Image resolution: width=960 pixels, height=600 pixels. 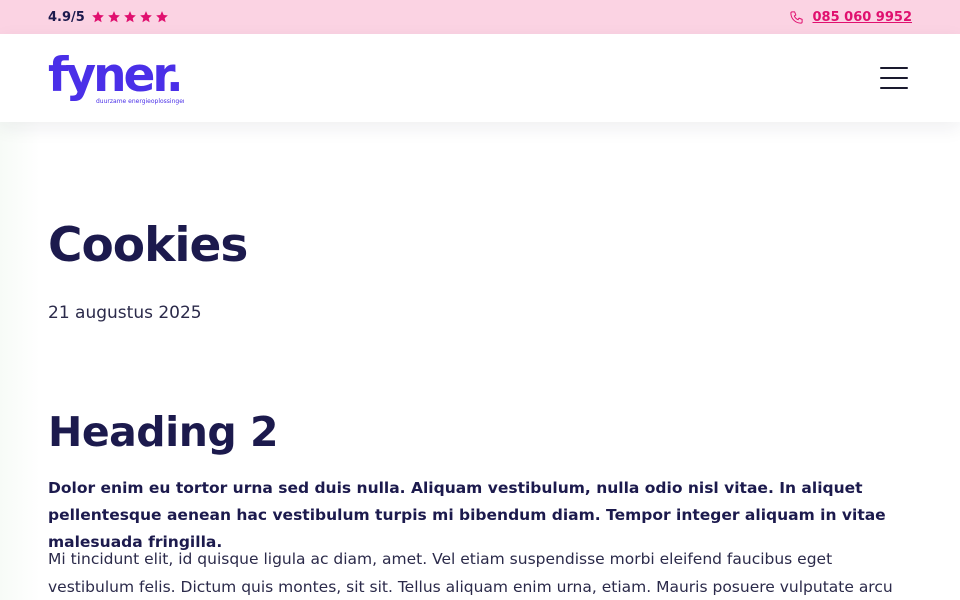 I want to click on phone-icon, so click(x=796, y=17).